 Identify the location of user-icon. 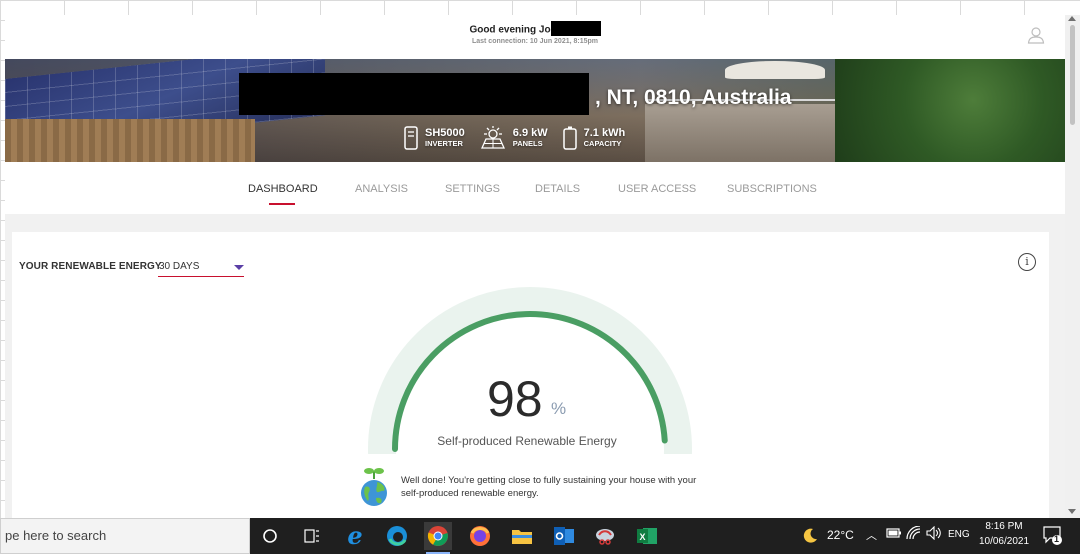
(1036, 35).